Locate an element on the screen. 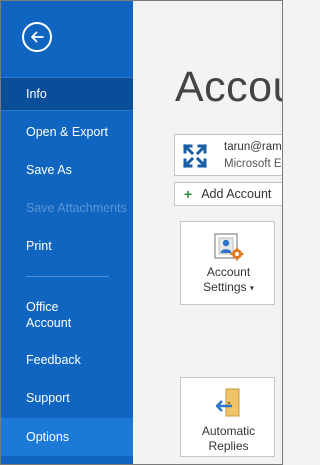 The width and height of the screenshot is (320, 465). account-settings-label: Account Settings ▾ is located at coordinates (228, 279).